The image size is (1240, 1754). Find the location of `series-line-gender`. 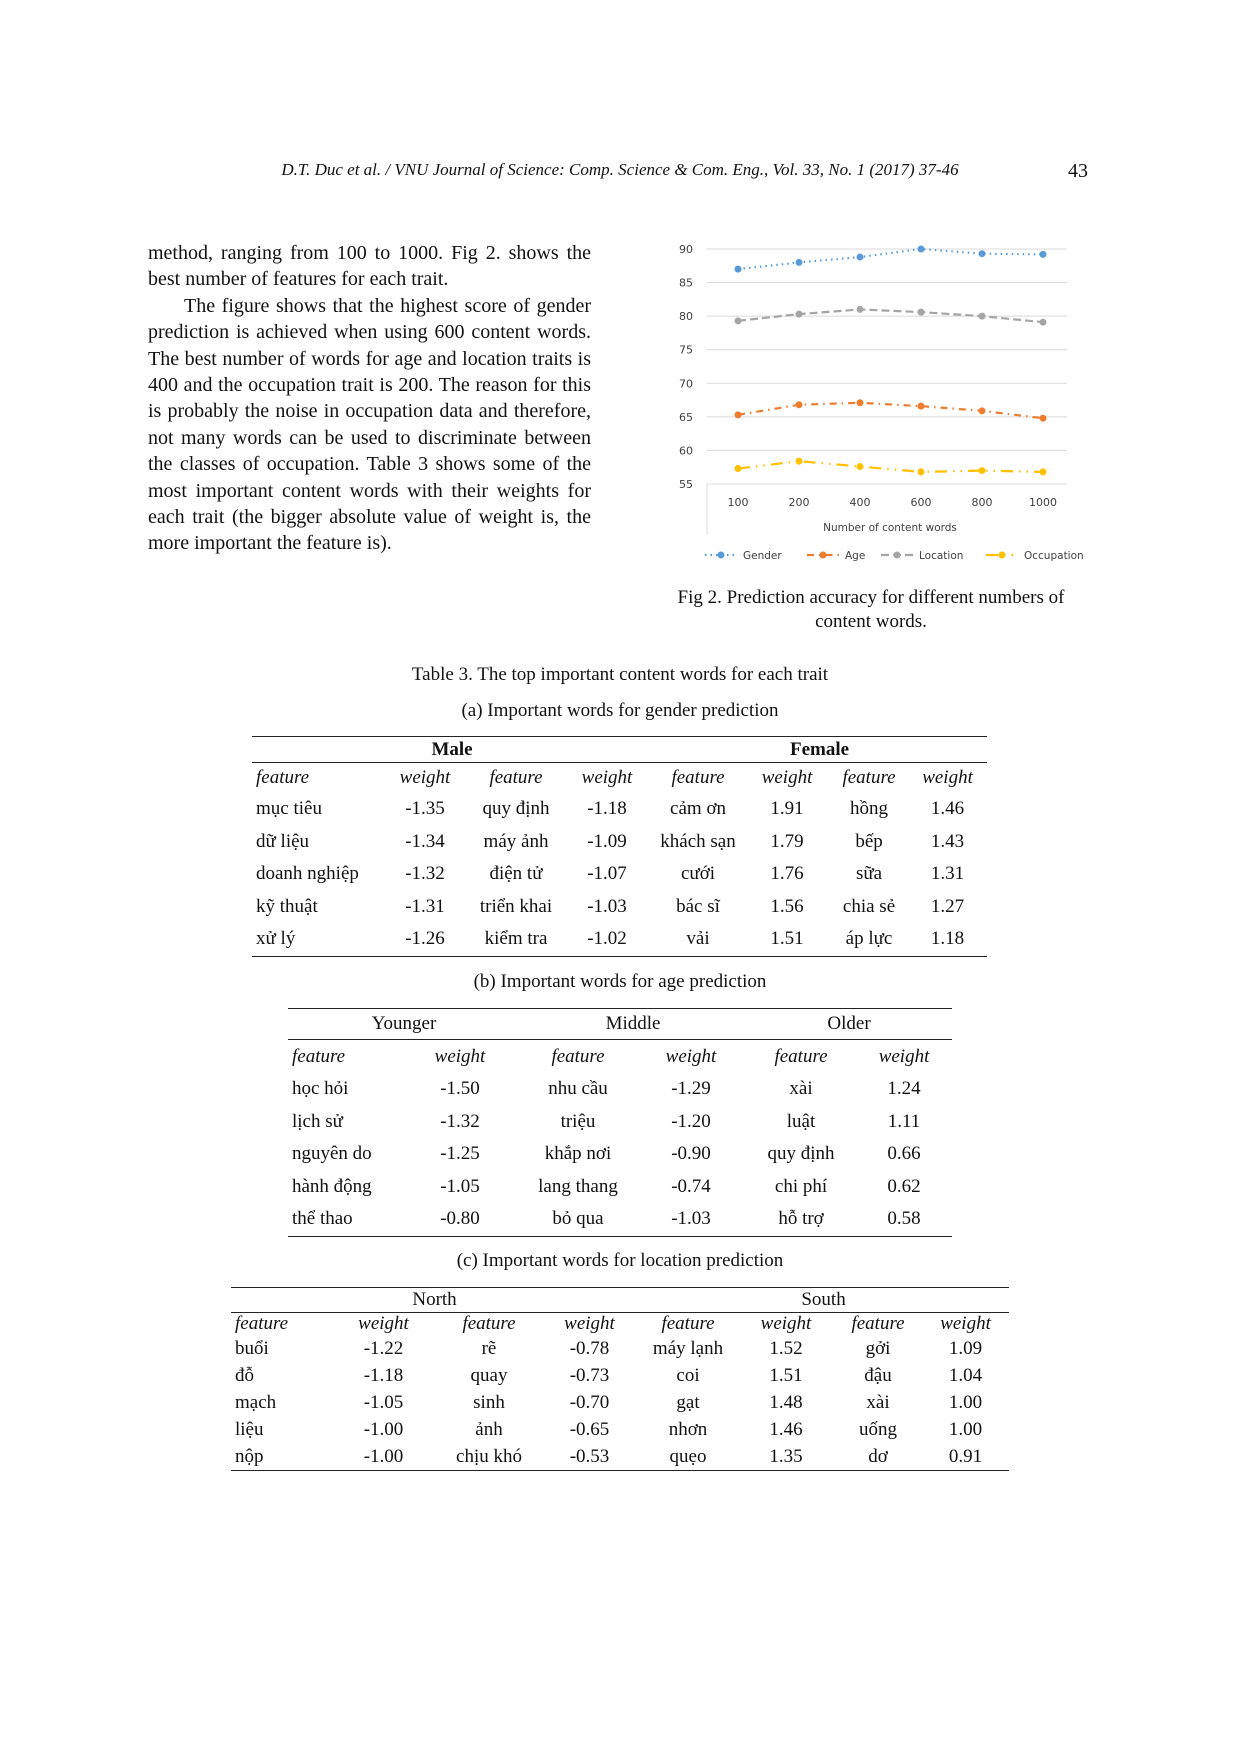

series-line-gender is located at coordinates (890, 259).